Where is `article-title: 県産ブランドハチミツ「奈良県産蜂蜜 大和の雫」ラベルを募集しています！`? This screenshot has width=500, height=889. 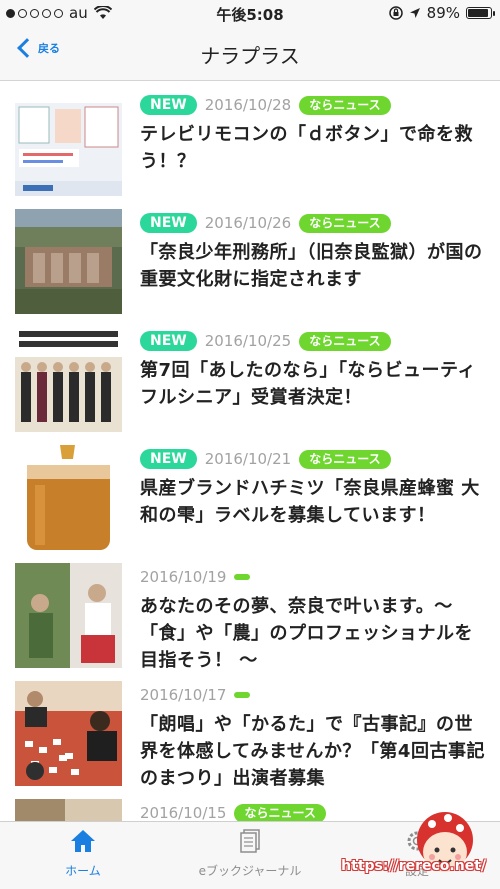
article-title: 県産ブランドハチミツ「奈良県産蜂蜜 大和の雫」ラベルを募集しています！ is located at coordinates (312, 502).